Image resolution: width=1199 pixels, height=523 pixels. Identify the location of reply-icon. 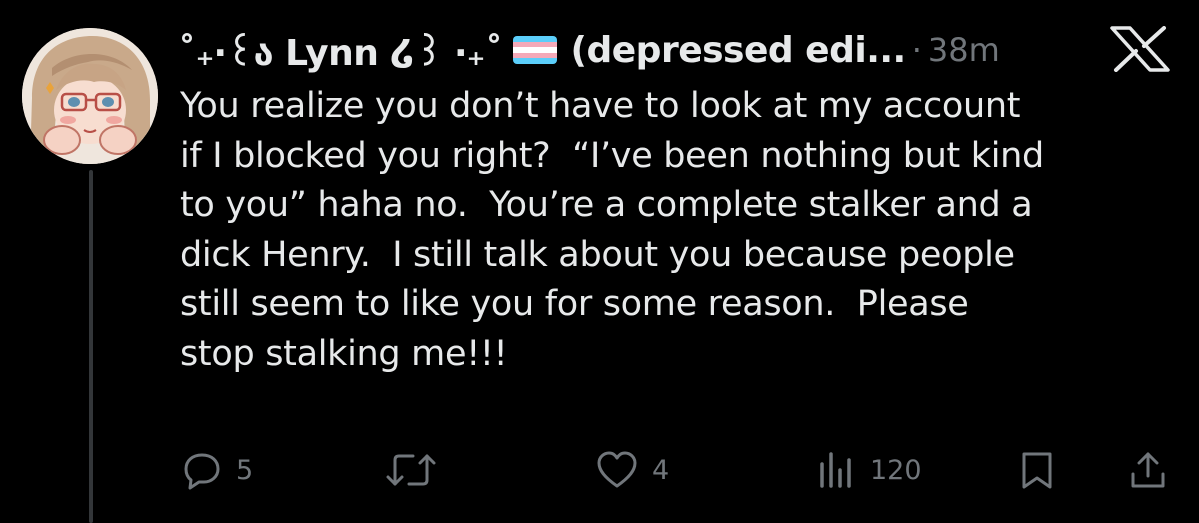
(202, 471).